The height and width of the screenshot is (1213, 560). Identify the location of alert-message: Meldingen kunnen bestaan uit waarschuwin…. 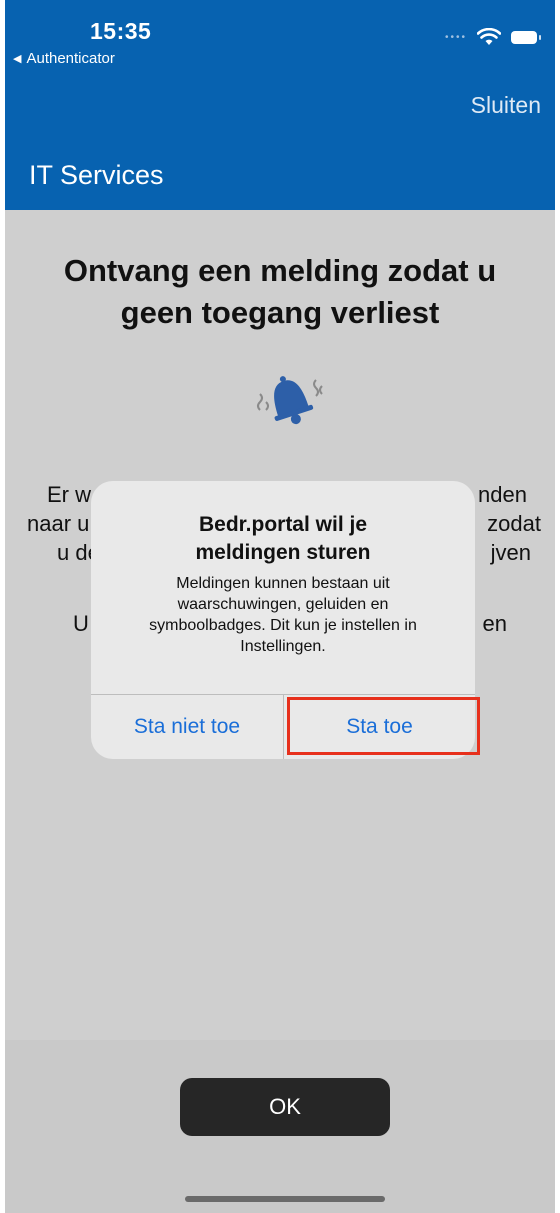
(283, 615).